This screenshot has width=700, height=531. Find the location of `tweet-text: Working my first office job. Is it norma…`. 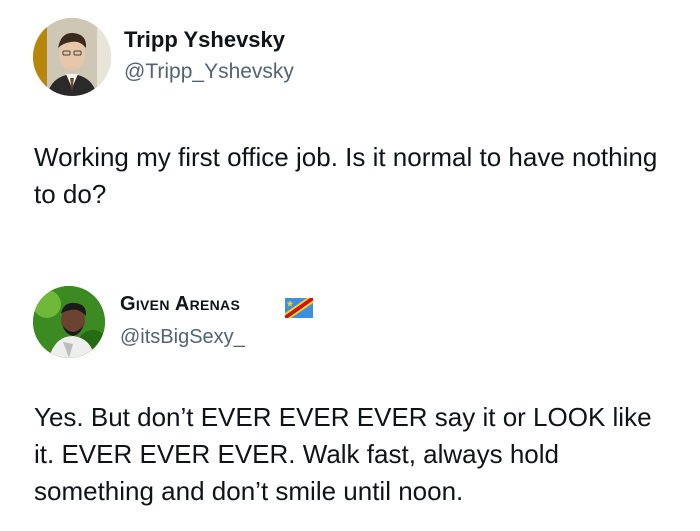

tweet-text: Working my first office job. Is it norma… is located at coordinates (346, 175).